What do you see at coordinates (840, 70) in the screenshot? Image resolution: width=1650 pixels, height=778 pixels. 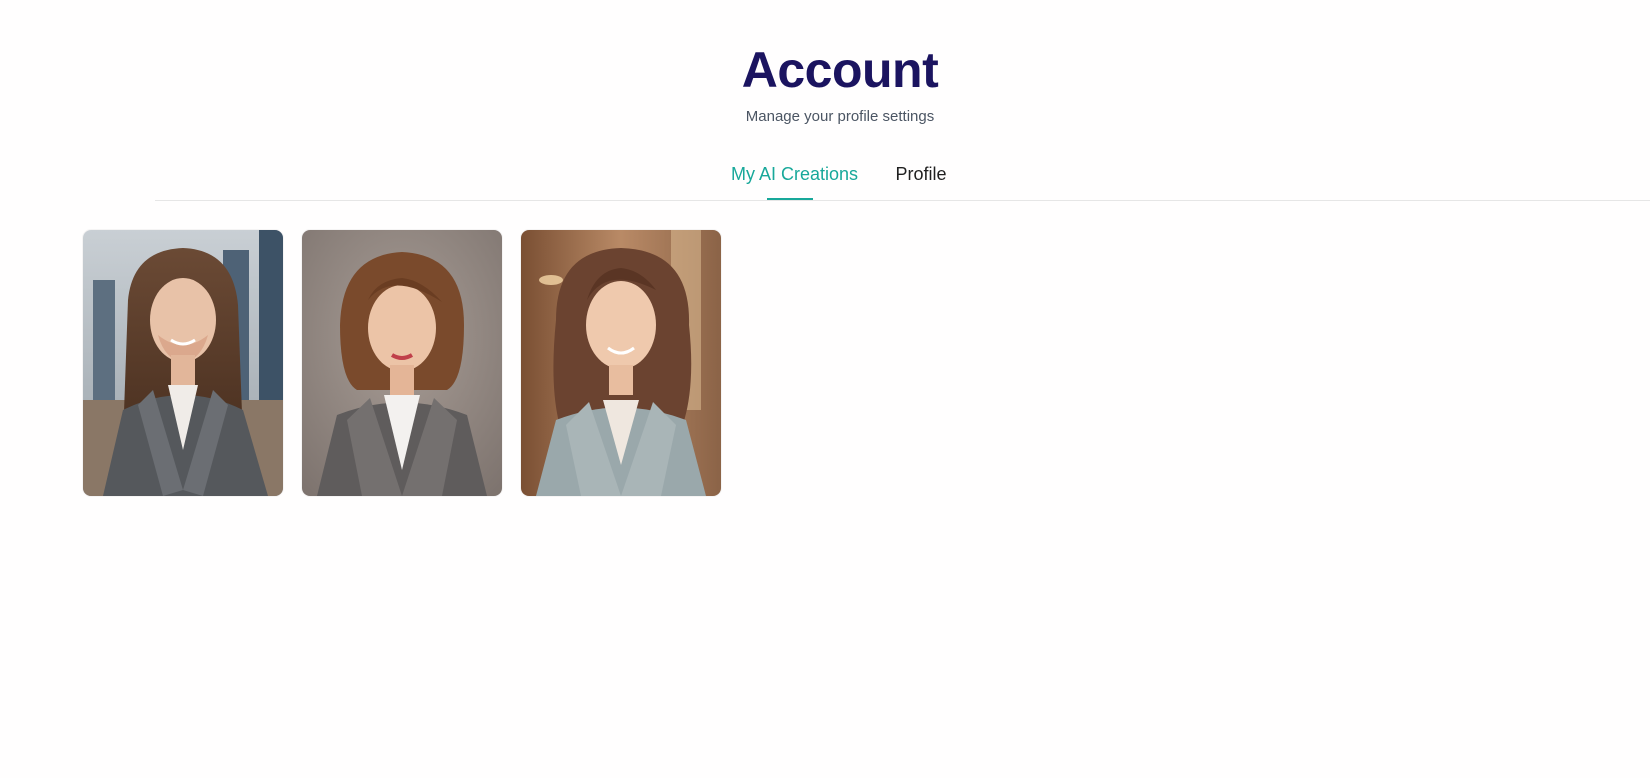 I see `page-title: Account` at bounding box center [840, 70].